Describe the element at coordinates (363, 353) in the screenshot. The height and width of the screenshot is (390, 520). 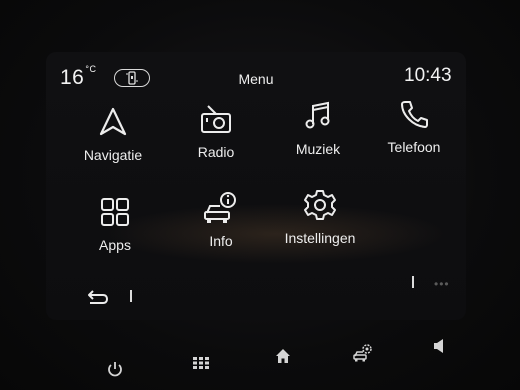
I see `car-settings-icon` at that location.